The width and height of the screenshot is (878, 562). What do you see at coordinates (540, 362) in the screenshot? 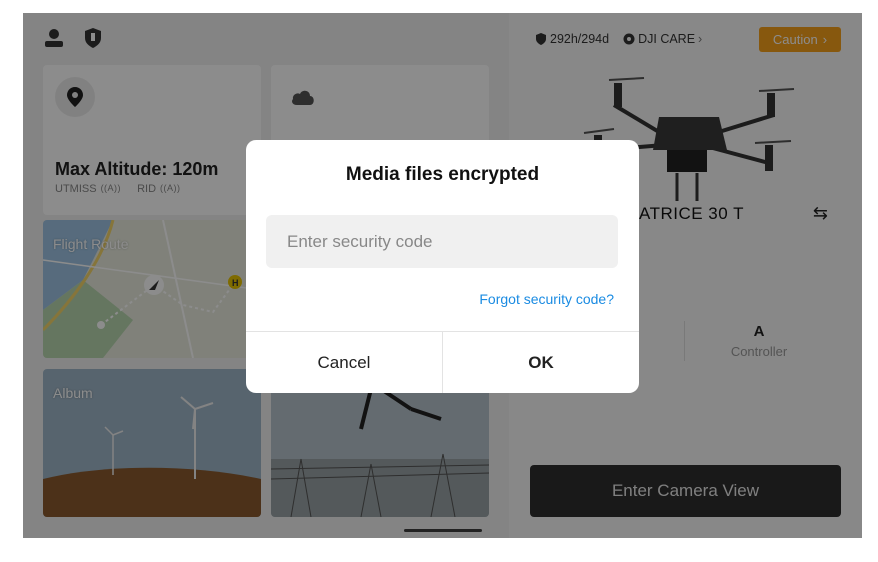
I see `ok-button: OK` at bounding box center [540, 362].